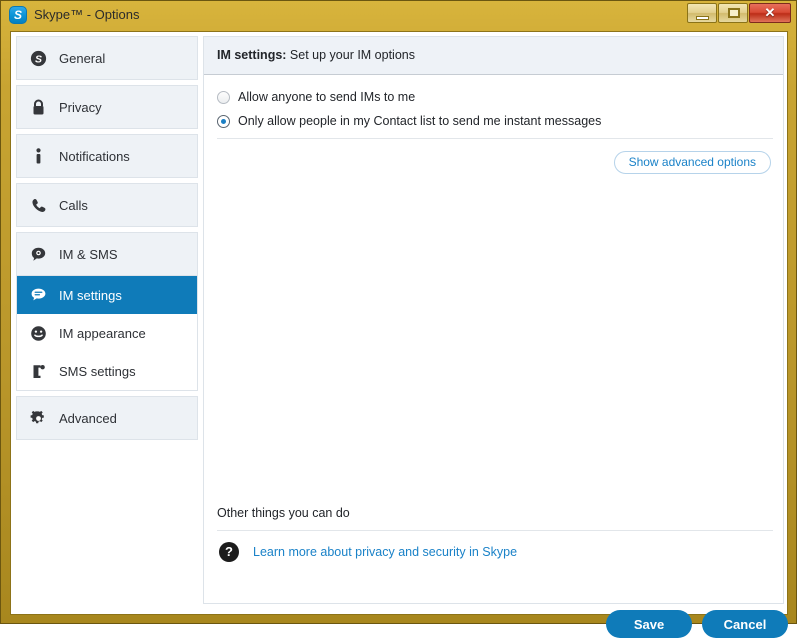  What do you see at coordinates (88, 418) in the screenshot?
I see `sidebar-item-label: Advanced` at bounding box center [88, 418].